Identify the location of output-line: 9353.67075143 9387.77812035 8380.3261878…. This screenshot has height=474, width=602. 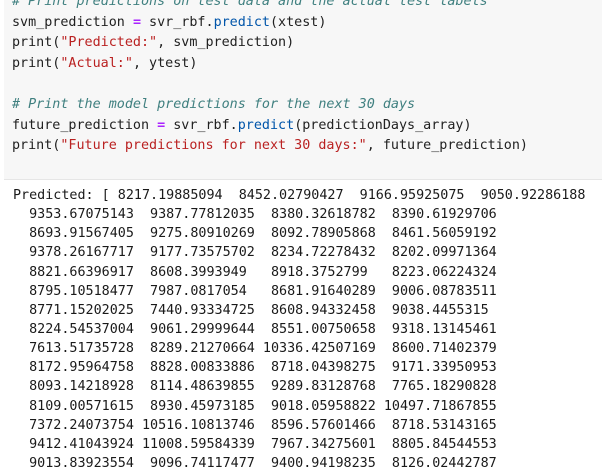
(255, 215).